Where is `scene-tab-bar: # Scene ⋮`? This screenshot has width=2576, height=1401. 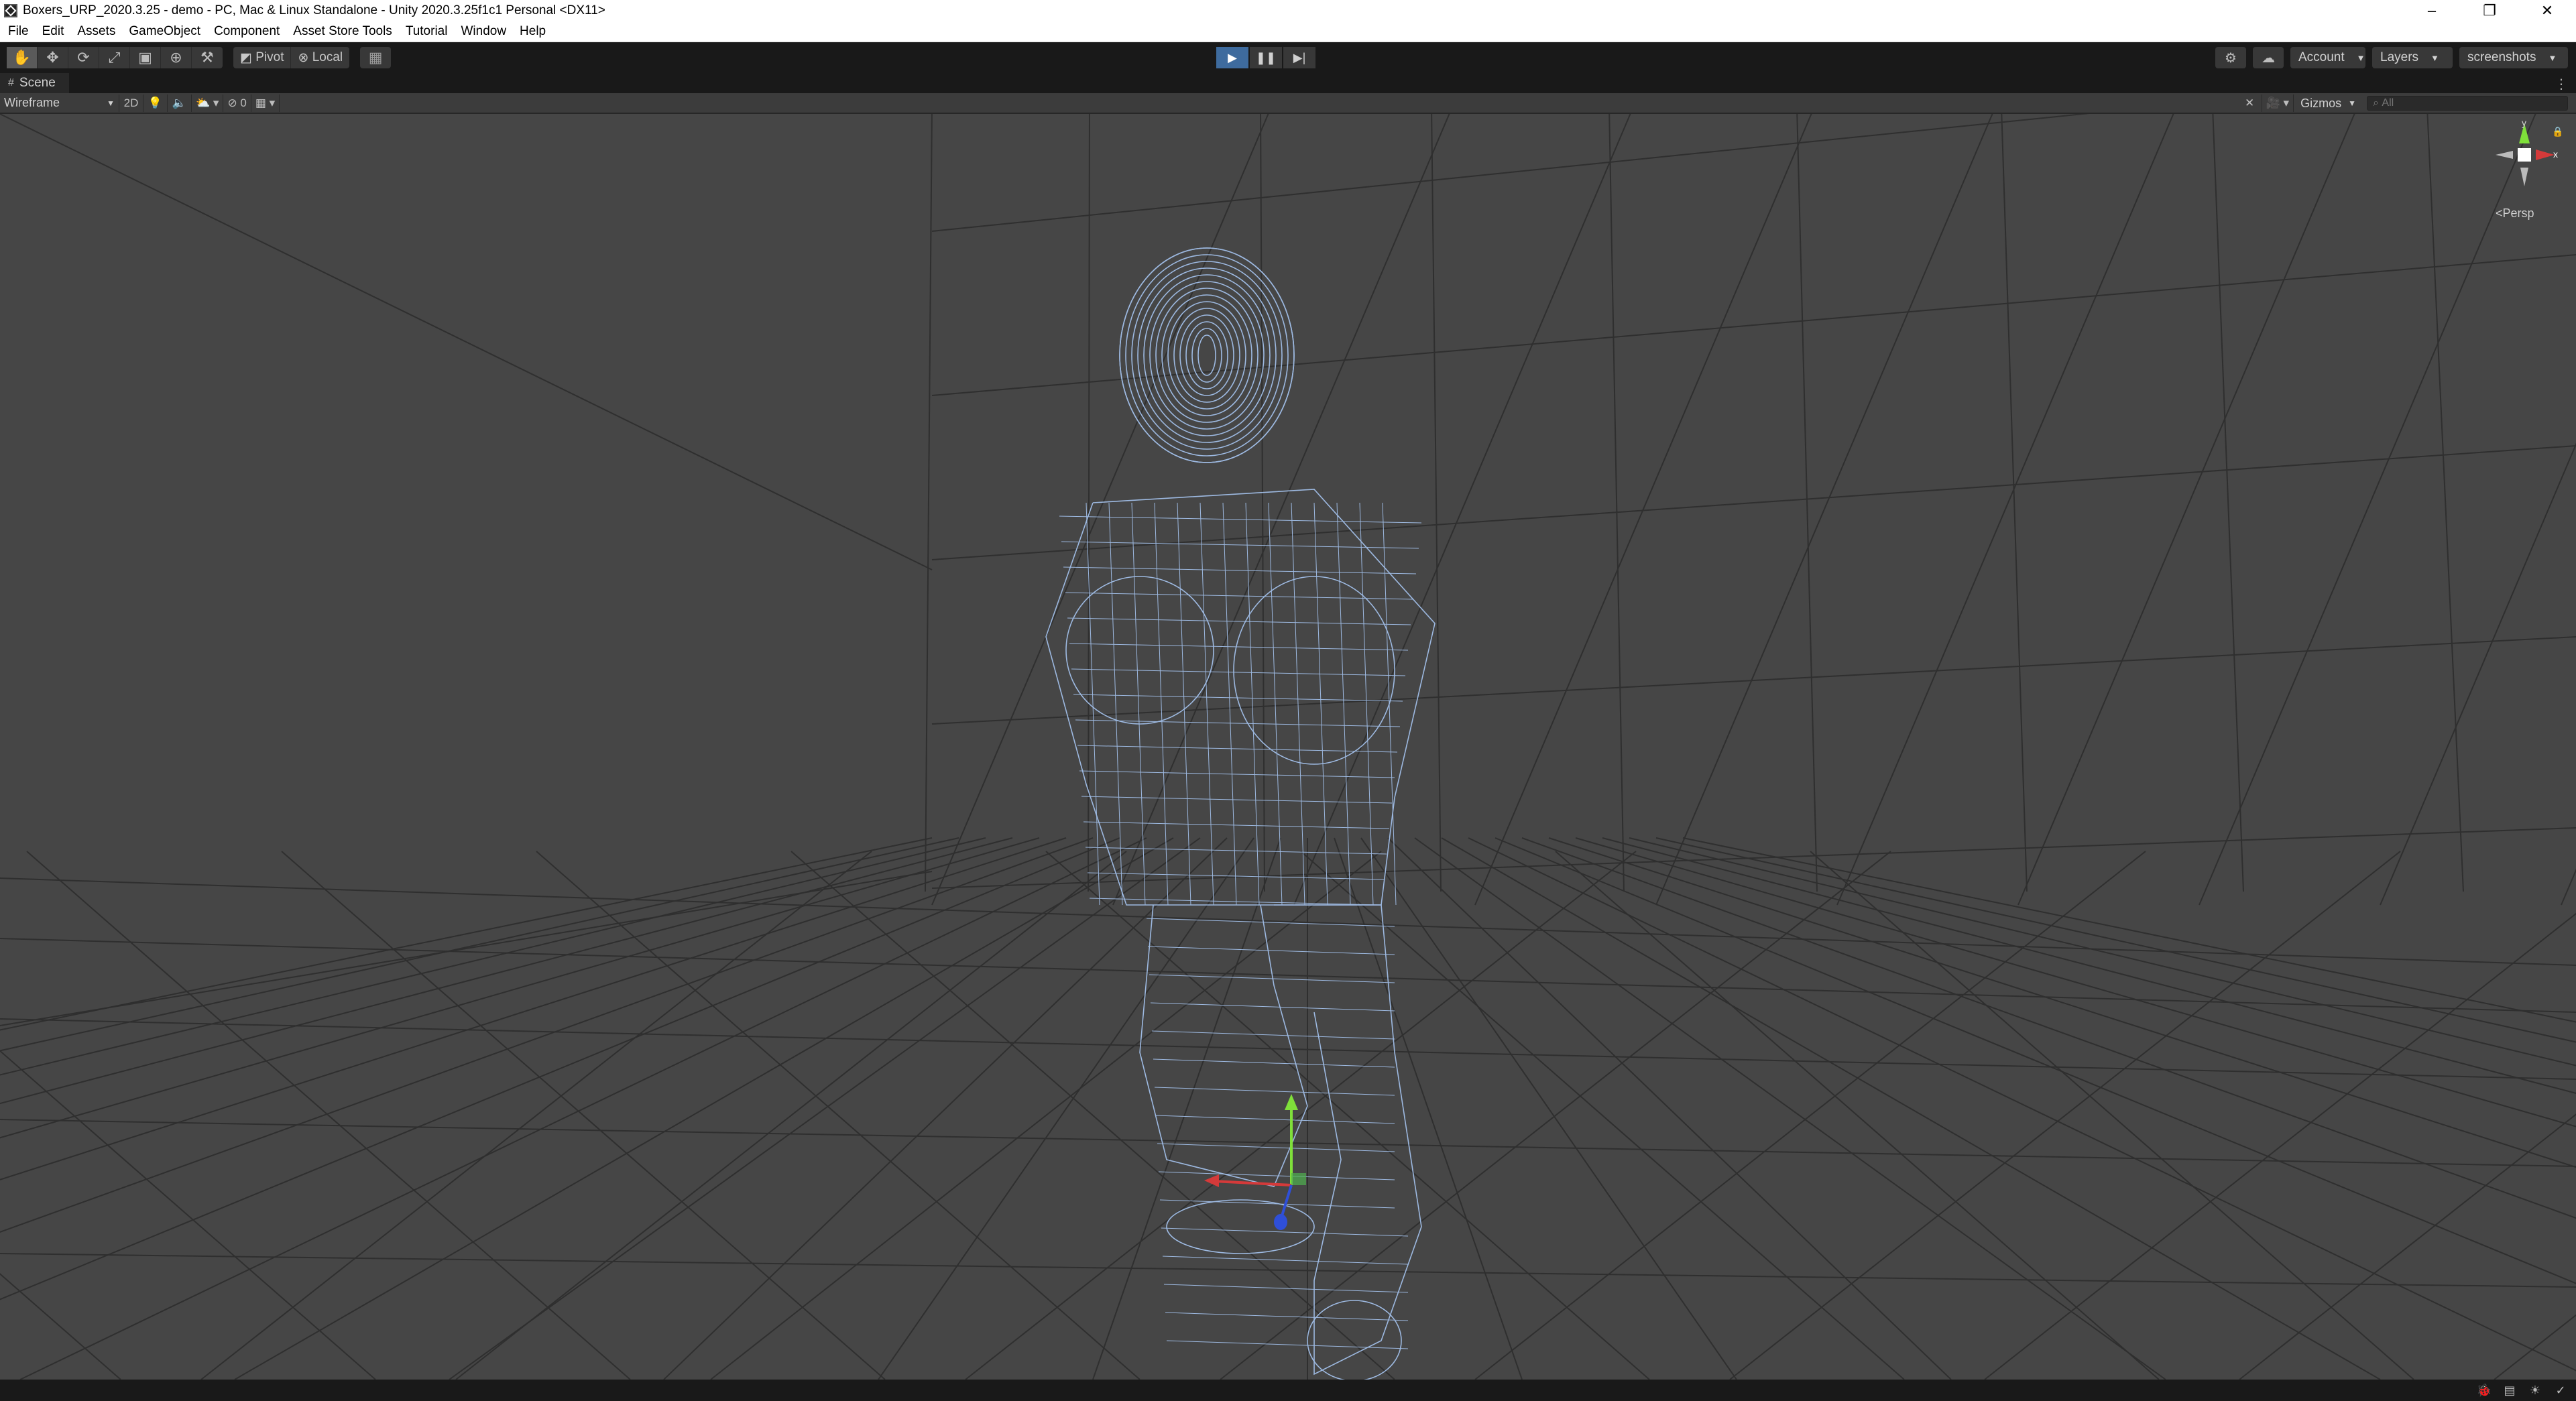 scene-tab-bar: # Scene ⋮ is located at coordinates (1288, 83).